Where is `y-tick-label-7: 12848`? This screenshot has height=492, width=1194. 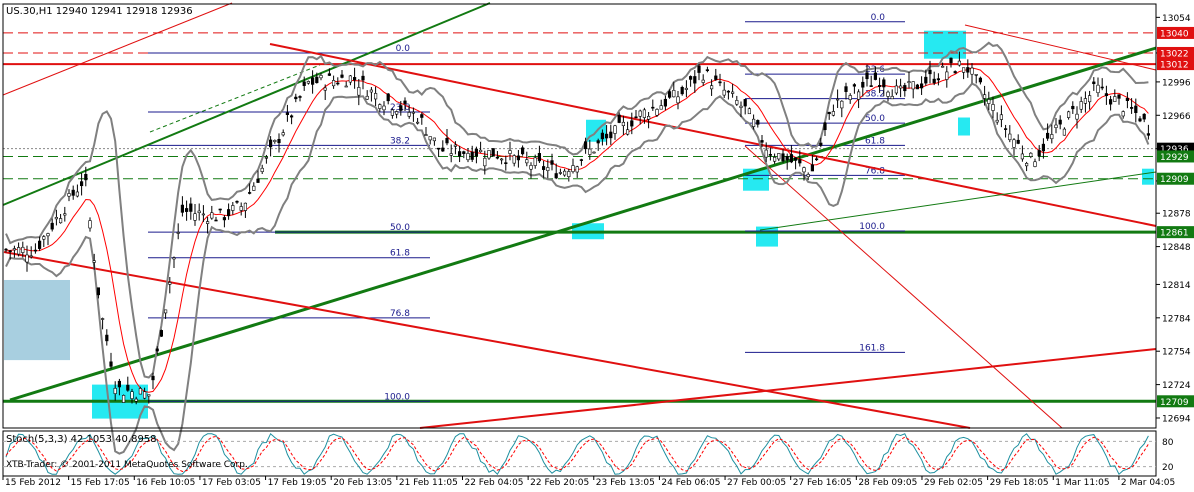
y-tick-label-7: 12848 is located at coordinates (1176, 248).